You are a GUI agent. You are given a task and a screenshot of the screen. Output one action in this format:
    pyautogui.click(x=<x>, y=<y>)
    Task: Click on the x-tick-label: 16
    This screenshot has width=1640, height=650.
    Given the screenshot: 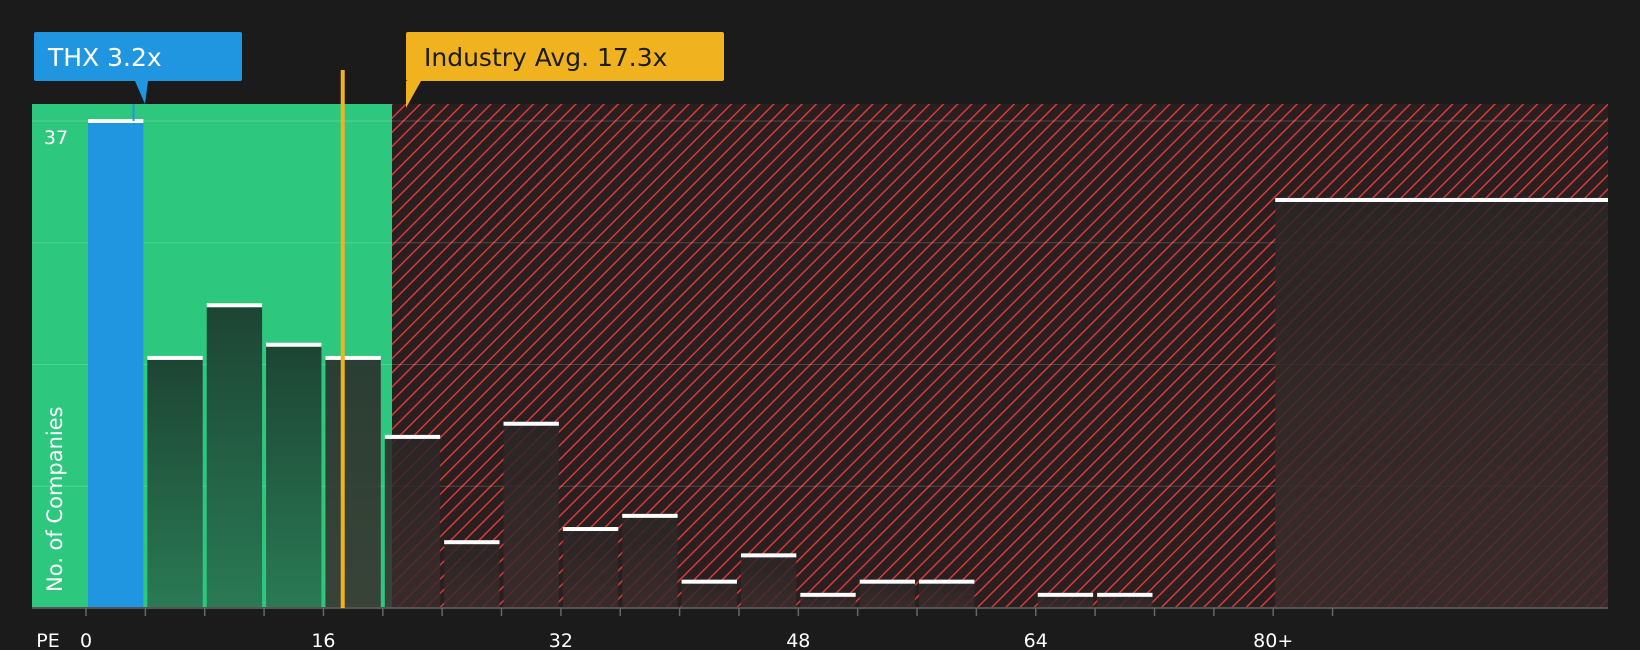 What is the action you would take?
    pyautogui.click(x=323, y=640)
    